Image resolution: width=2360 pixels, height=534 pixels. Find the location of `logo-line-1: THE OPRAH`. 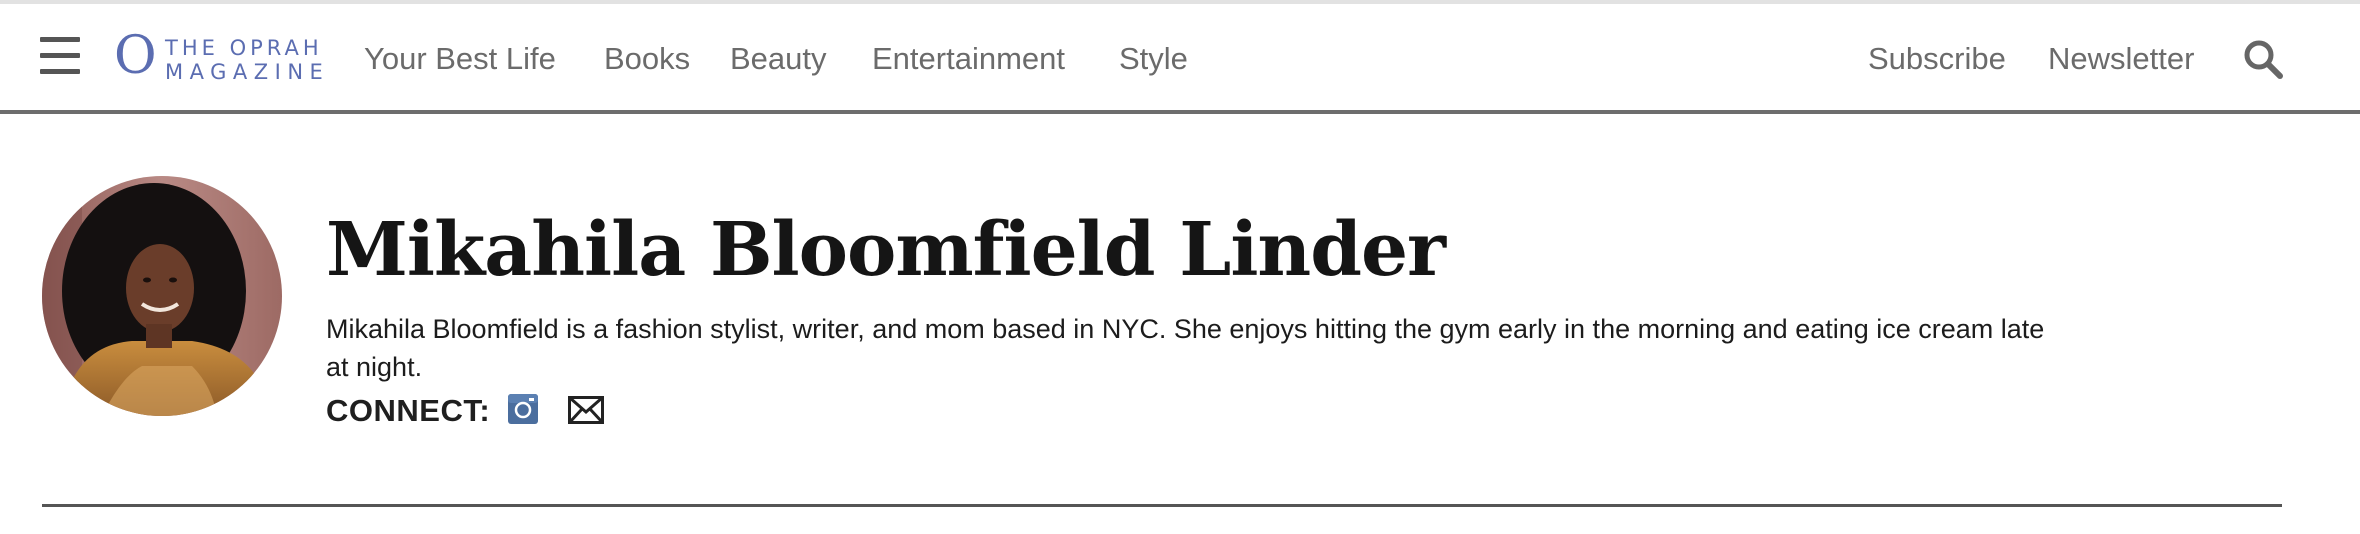

logo-line-1: THE OPRAH is located at coordinates (244, 48).